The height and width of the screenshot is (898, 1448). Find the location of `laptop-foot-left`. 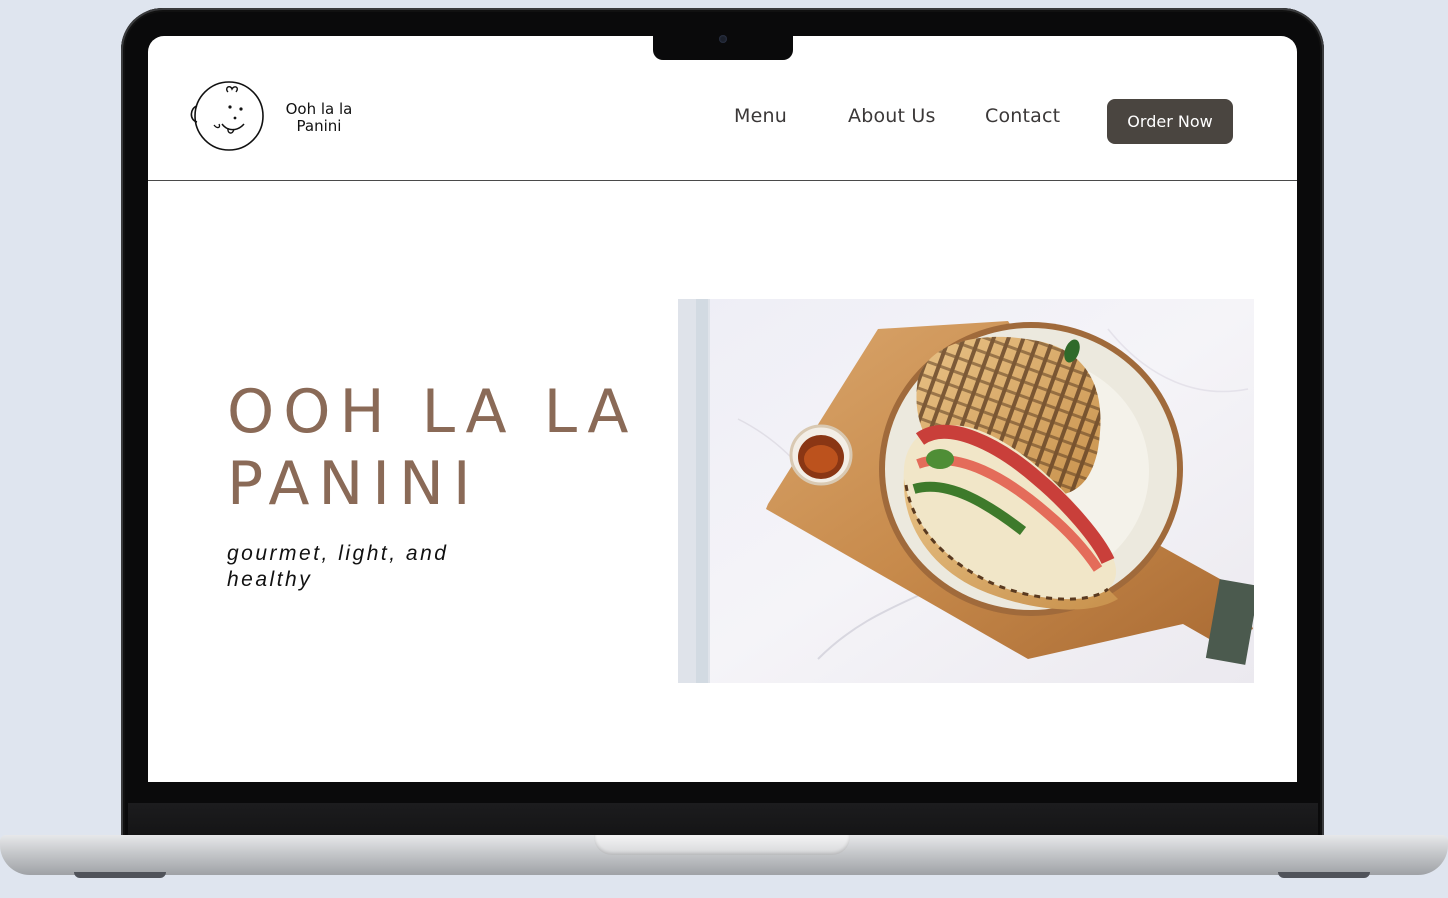

laptop-foot-left is located at coordinates (120, 875).